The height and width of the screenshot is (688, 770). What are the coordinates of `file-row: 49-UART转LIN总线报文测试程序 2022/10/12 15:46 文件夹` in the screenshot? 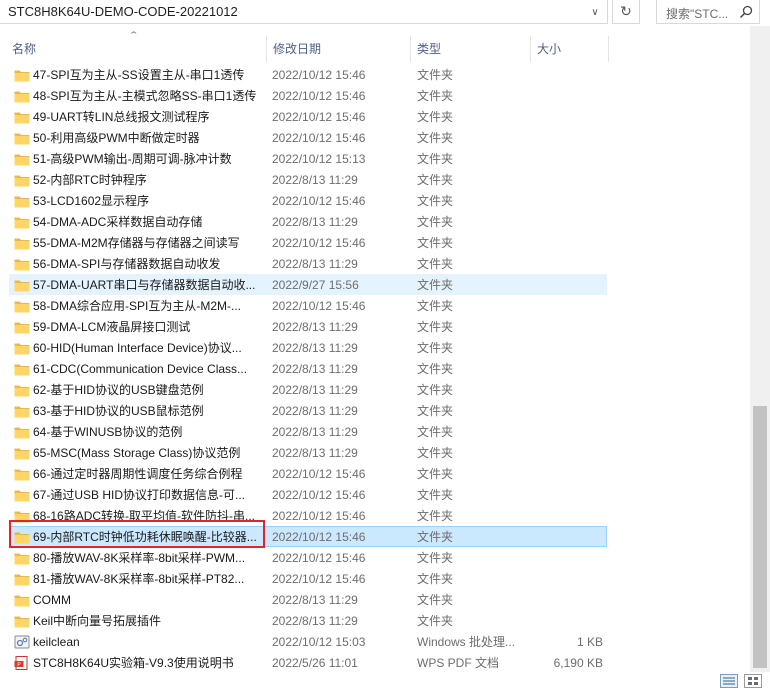 It's located at (308, 116).